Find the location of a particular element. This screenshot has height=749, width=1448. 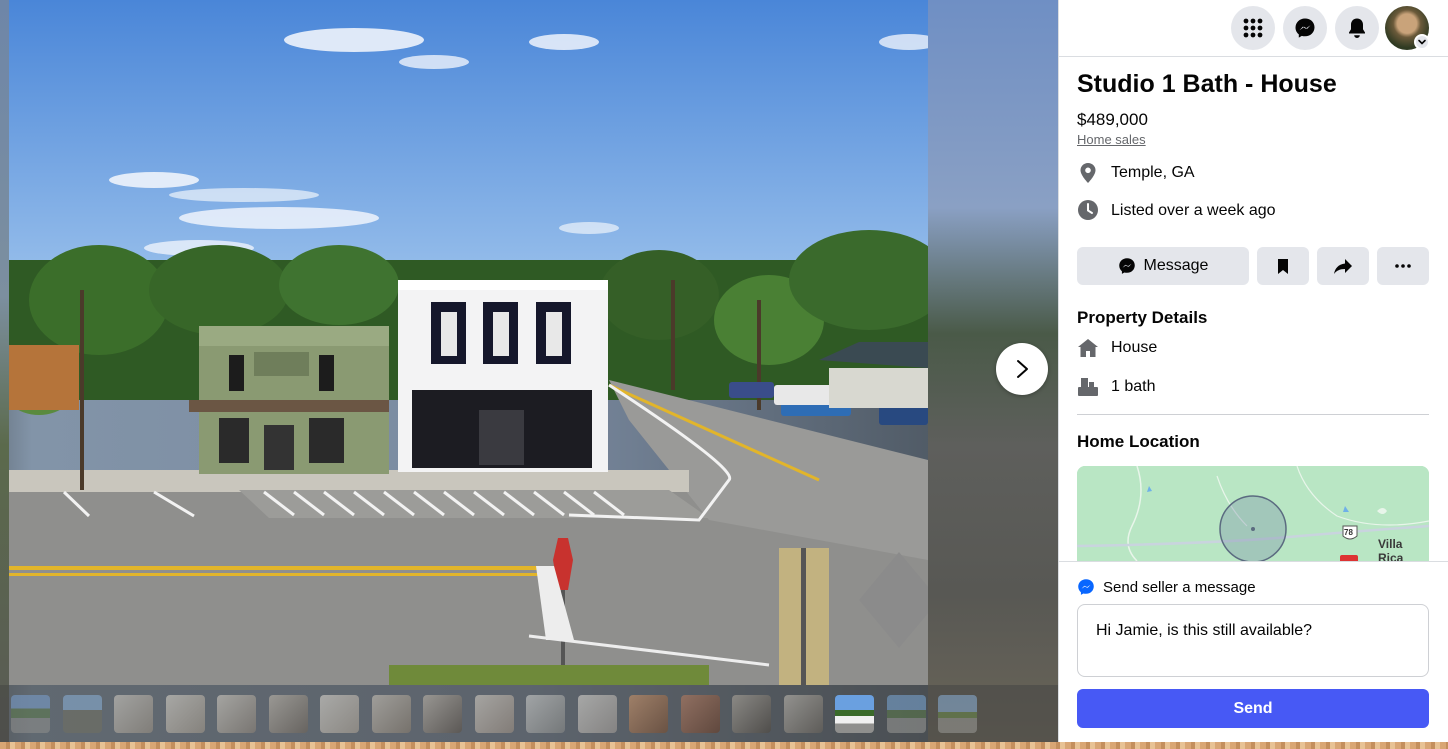

menu-grid-icon is located at coordinates (1253, 28).